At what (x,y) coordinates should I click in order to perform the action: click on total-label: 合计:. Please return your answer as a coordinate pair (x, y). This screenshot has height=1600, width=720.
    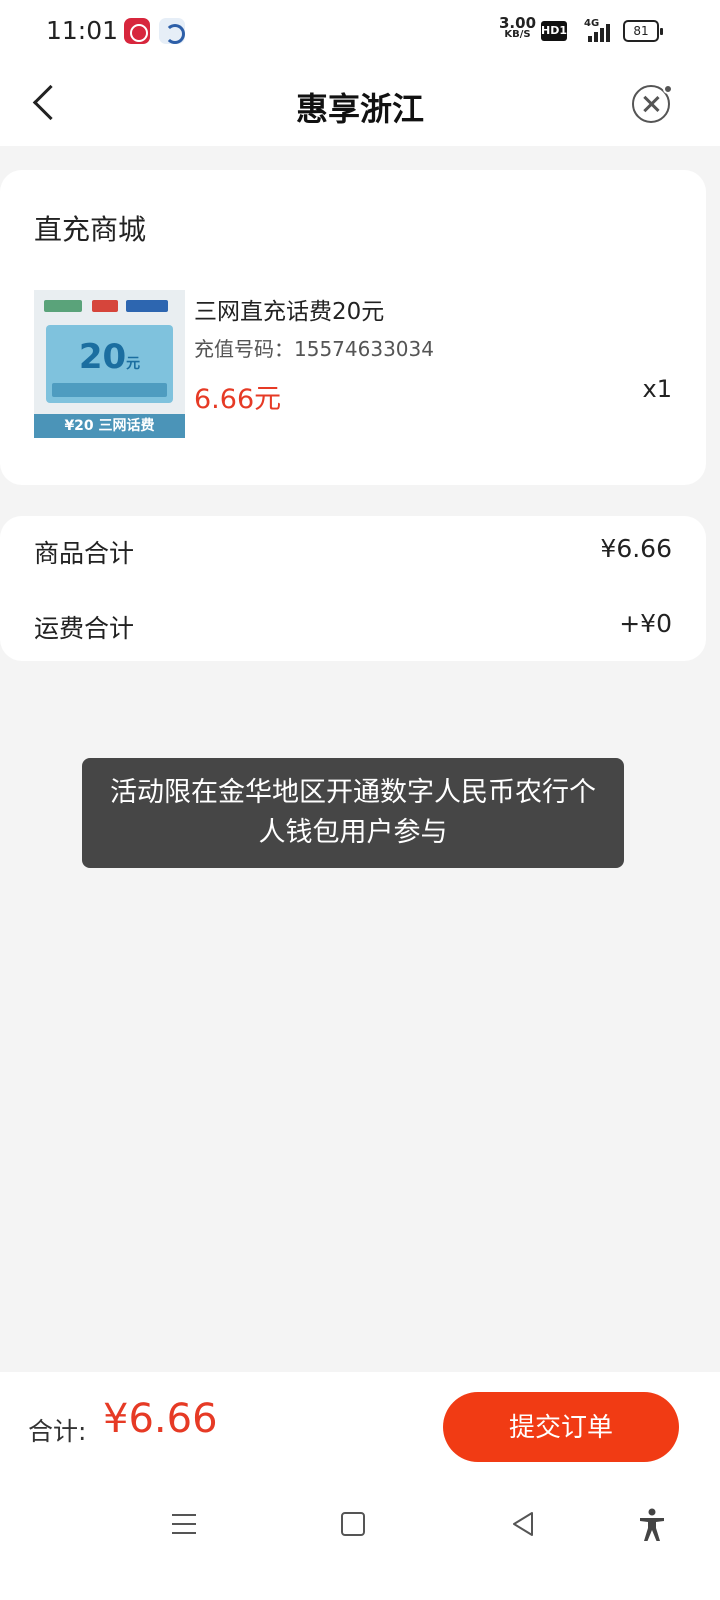
    Looking at the image, I should click on (57, 1431).